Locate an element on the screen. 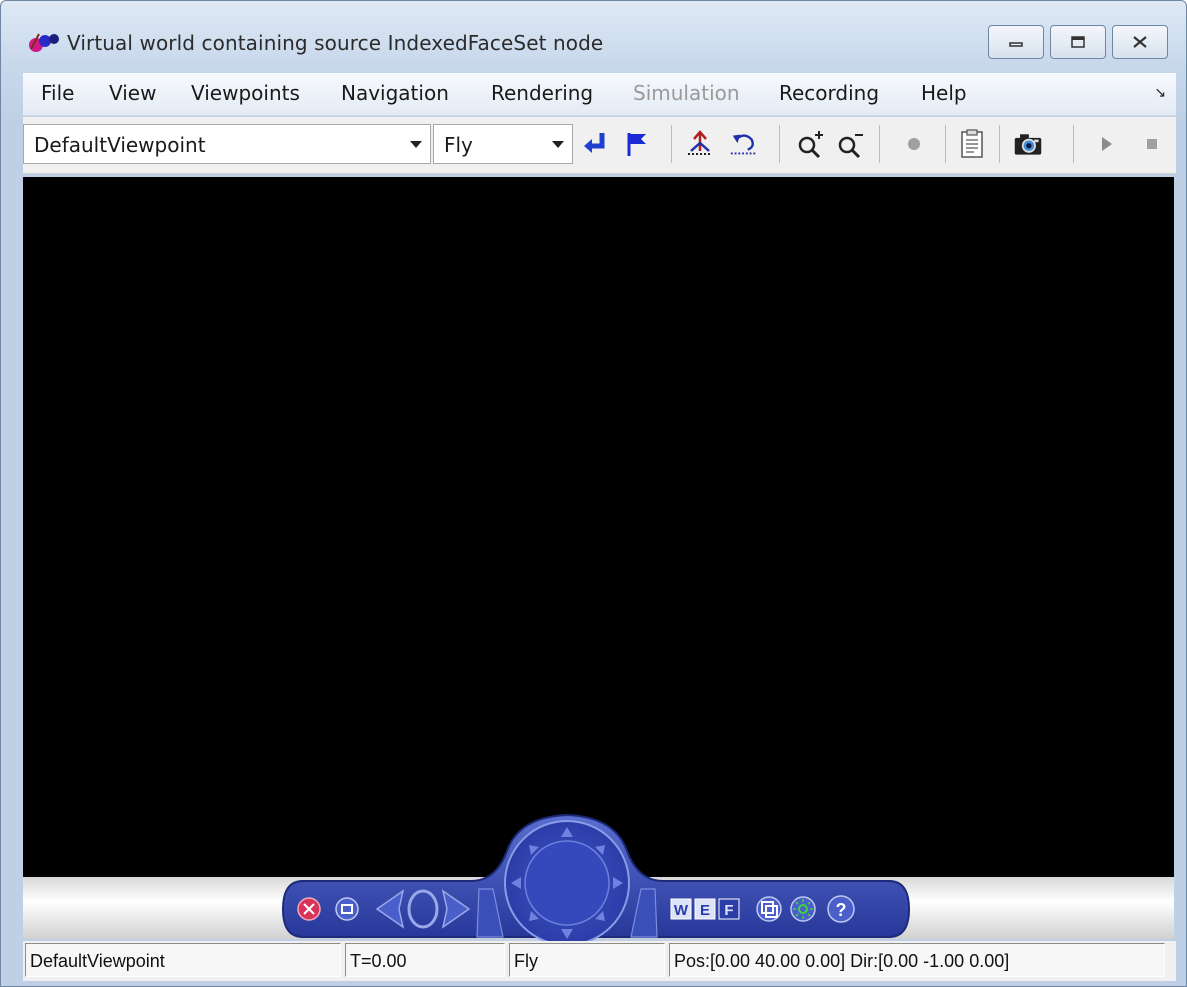 Image resolution: width=1187 pixels, height=987 pixels. straighten-up-icon is located at coordinates (700, 144).